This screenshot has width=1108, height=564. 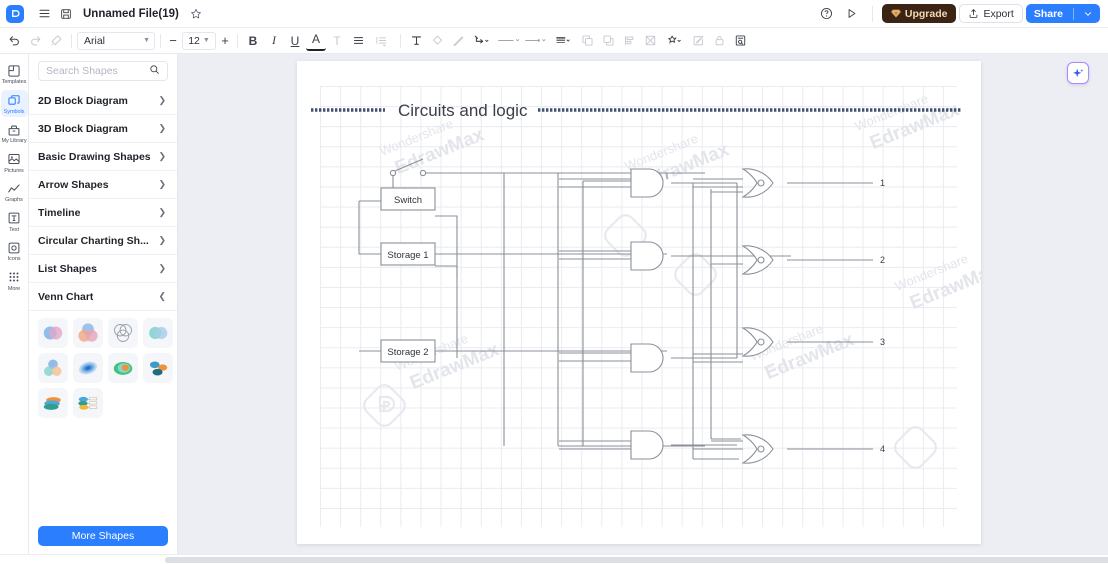 I want to click on scrollbar-thumb, so click(x=636, y=560).